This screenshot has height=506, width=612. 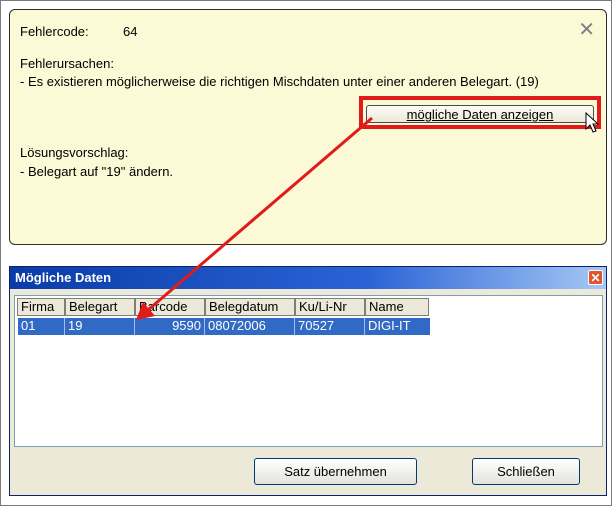 What do you see at coordinates (41, 307) in the screenshot?
I see `column-header-firma: Firma` at bounding box center [41, 307].